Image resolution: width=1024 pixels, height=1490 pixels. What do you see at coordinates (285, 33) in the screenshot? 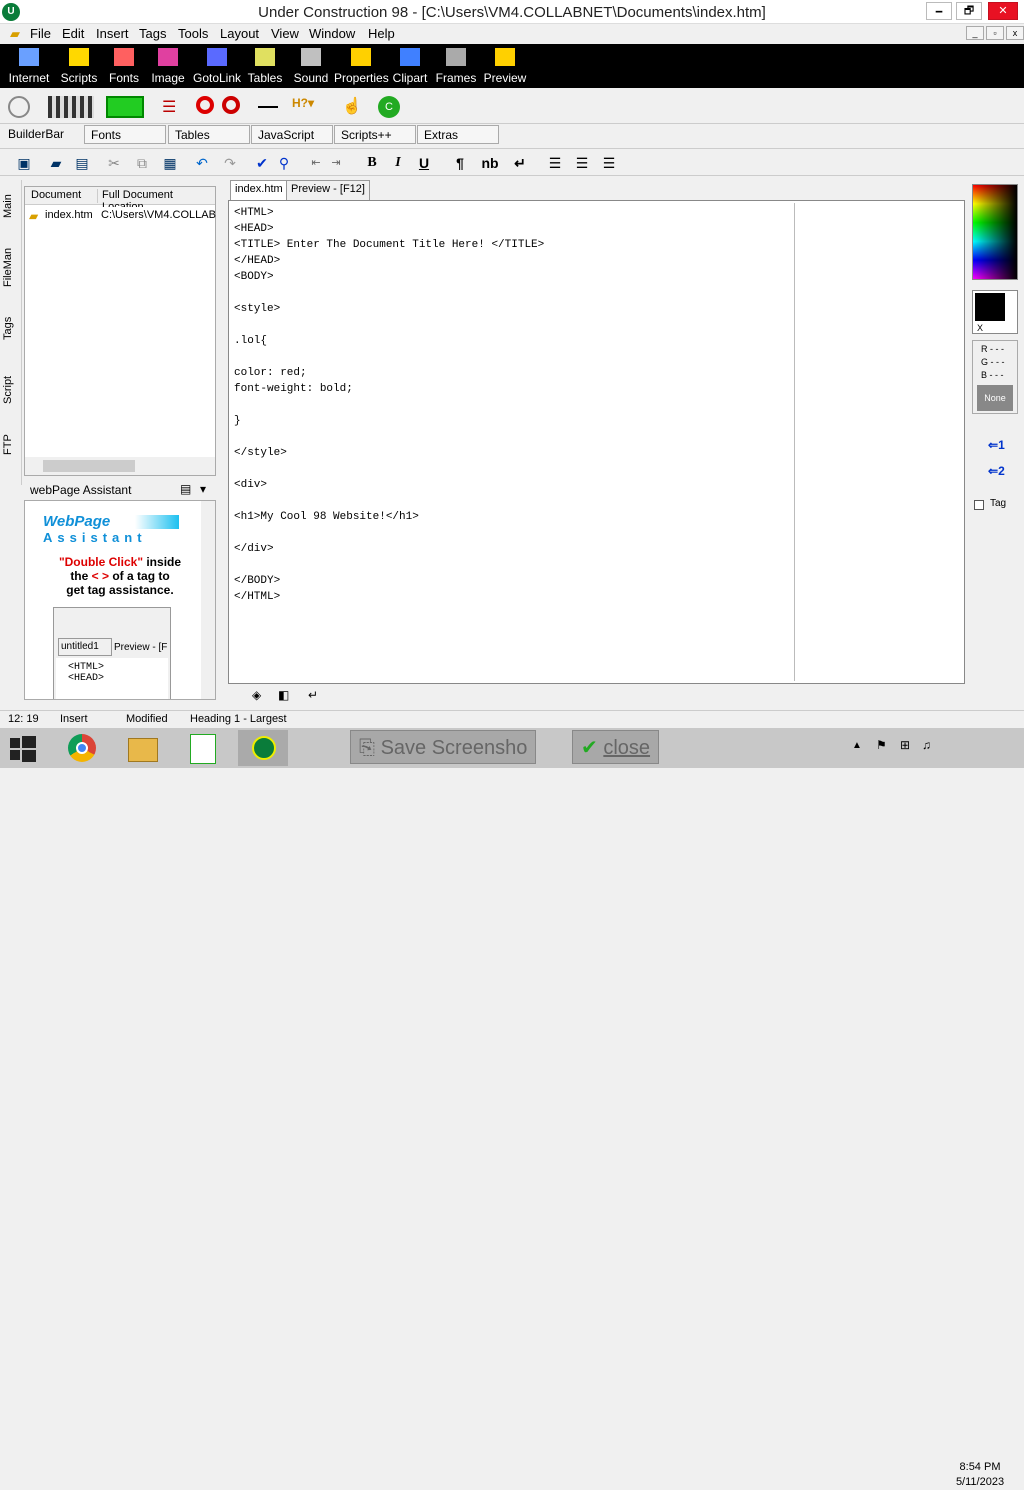
I see `menu-view: View` at bounding box center [285, 33].